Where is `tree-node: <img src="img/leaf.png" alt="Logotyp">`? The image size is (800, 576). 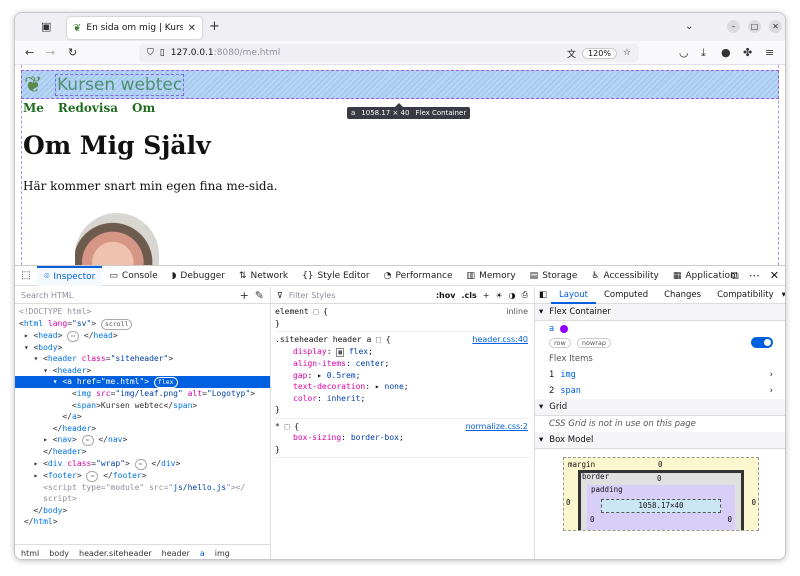
tree-node: <img src="img/leaf.png" alt="Logotyp"> is located at coordinates (142, 394).